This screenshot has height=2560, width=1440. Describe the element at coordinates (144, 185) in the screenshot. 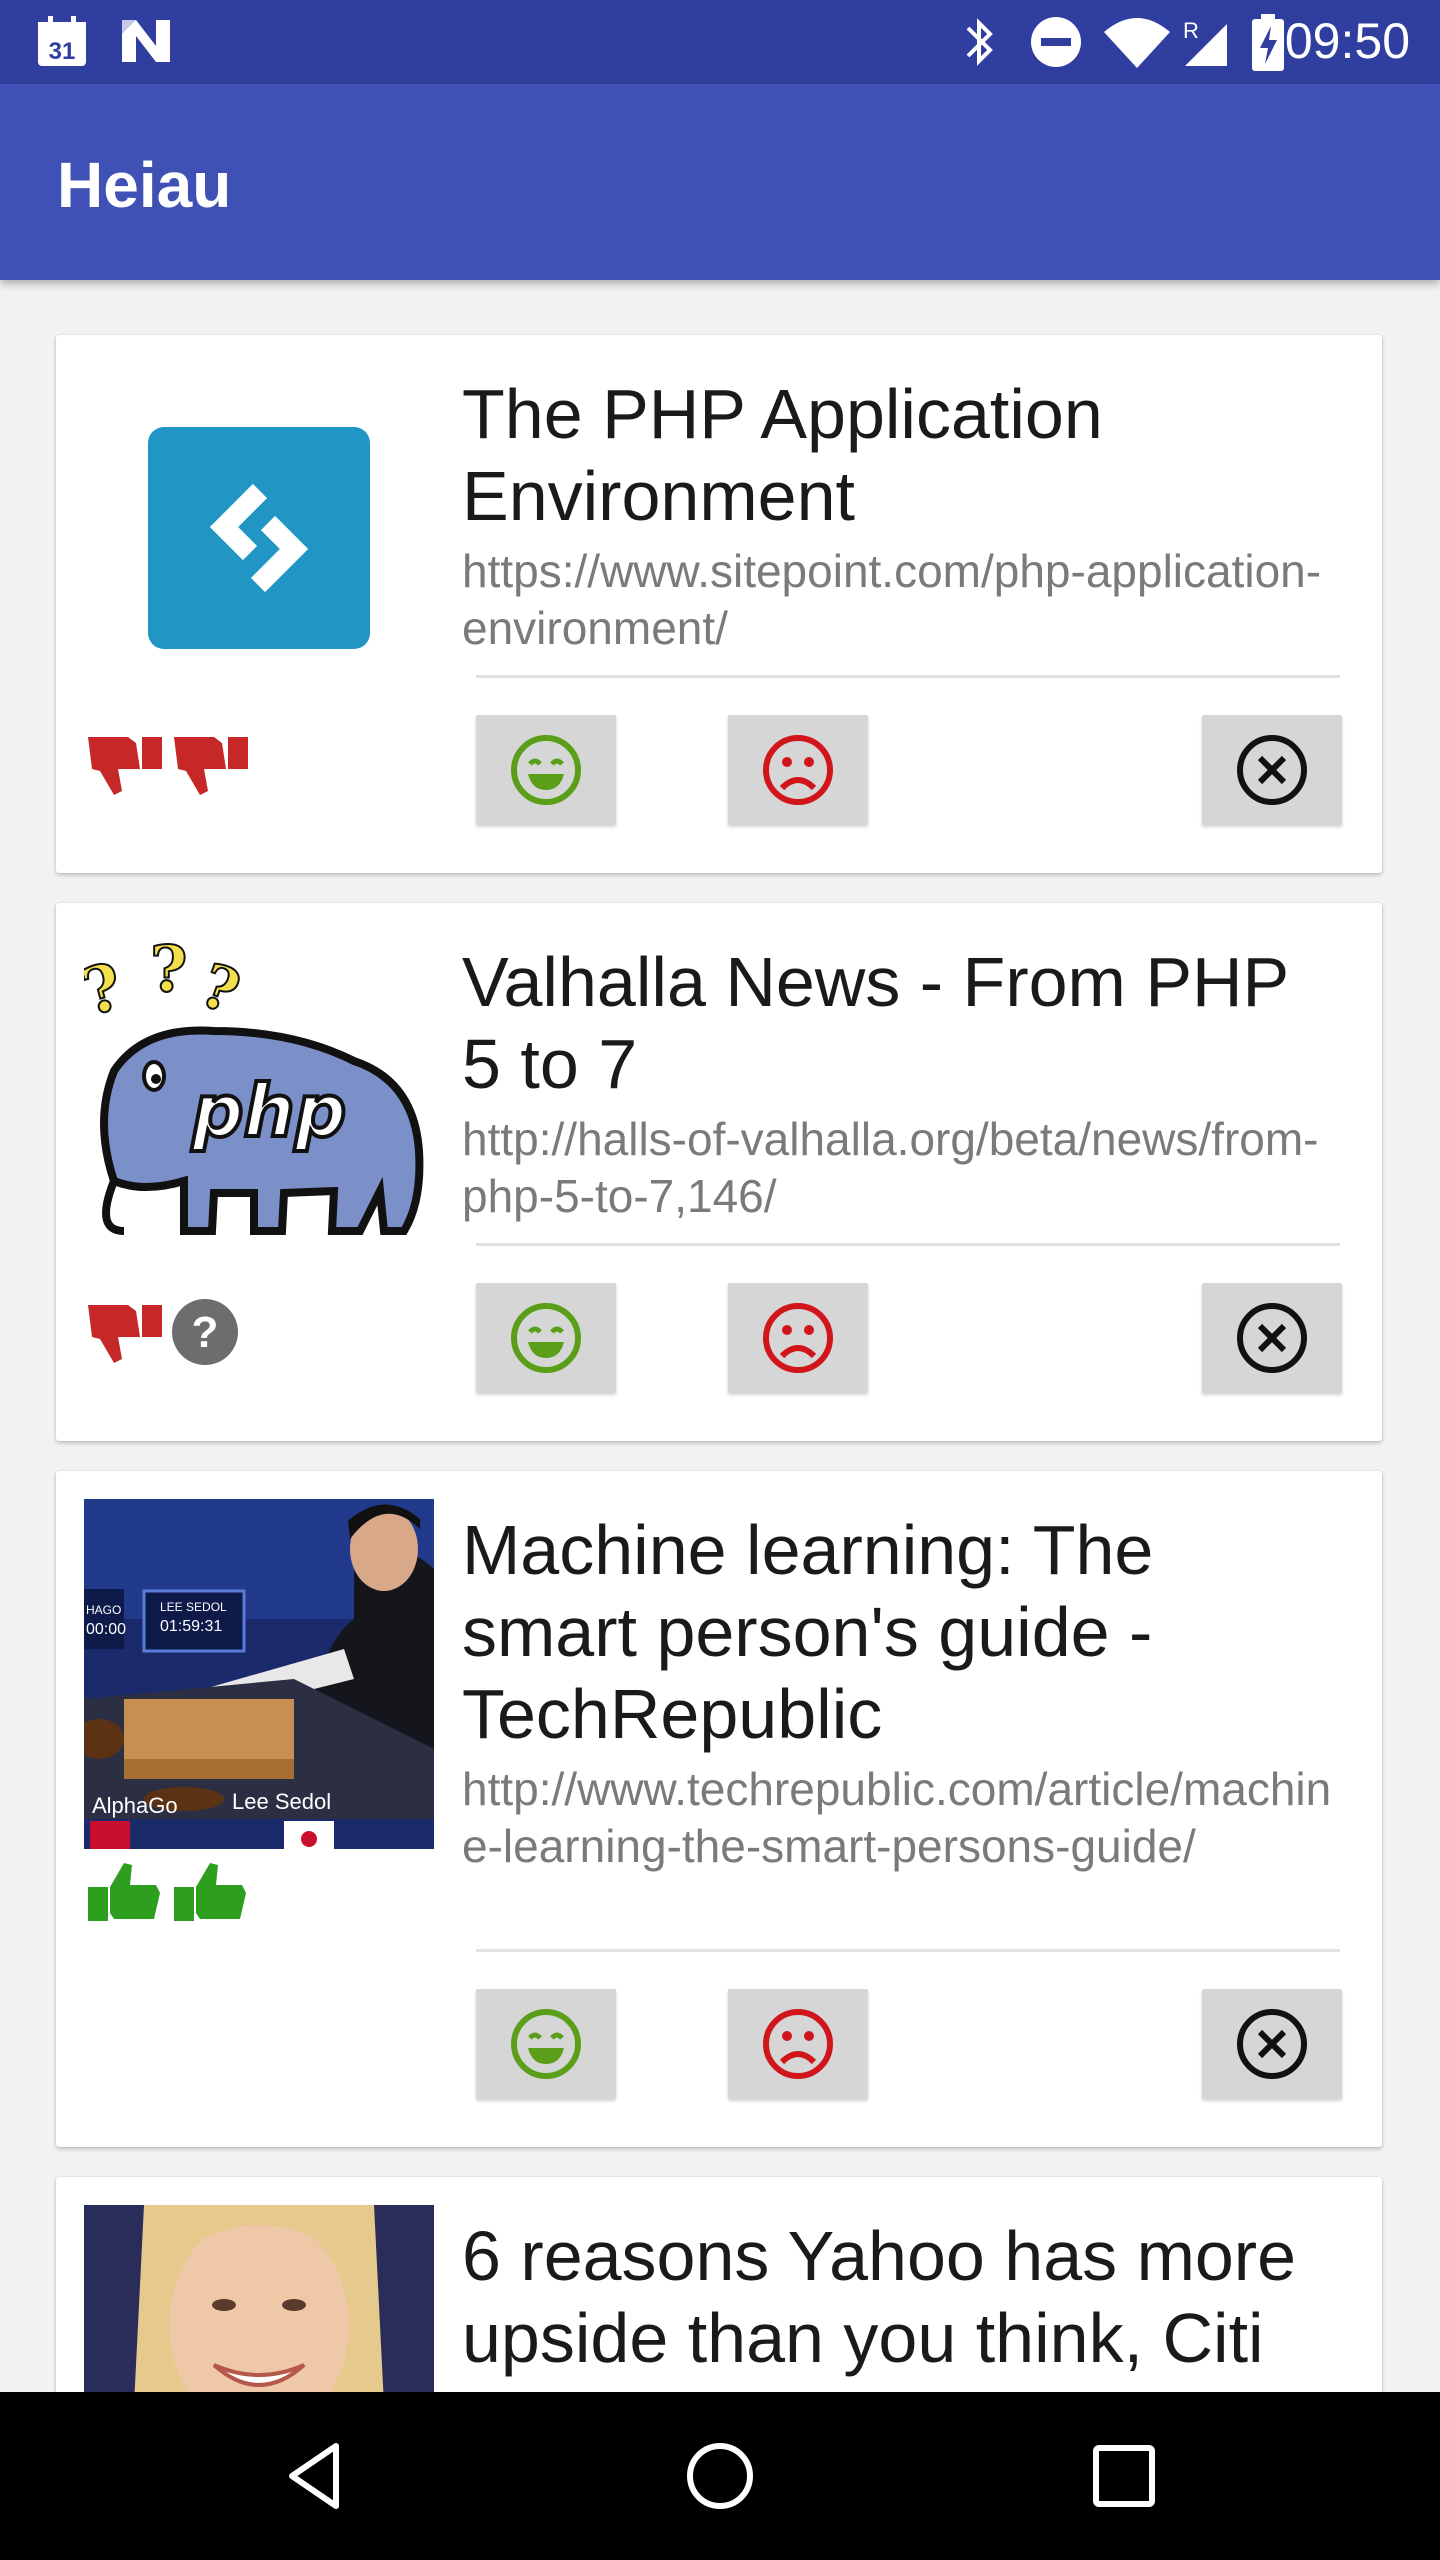

I see `app-title: Heiau` at that location.